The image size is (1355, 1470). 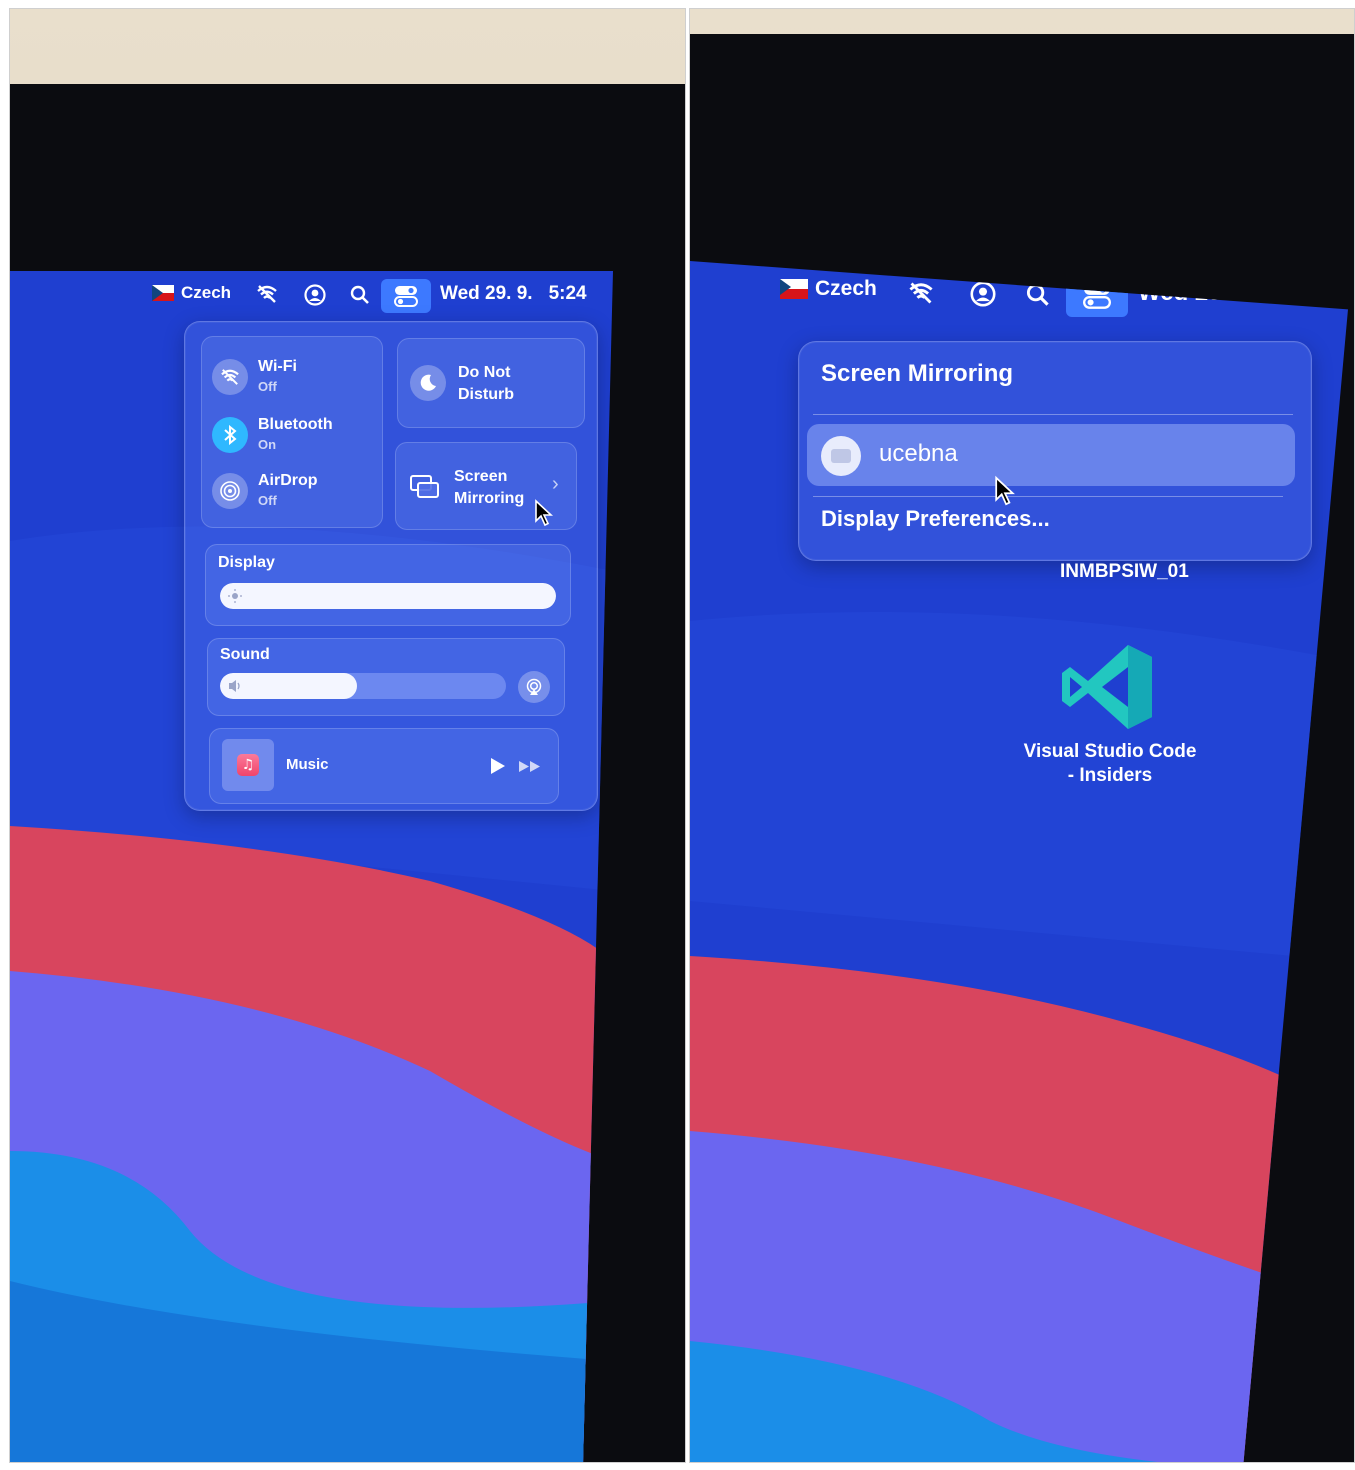 I want to click on vscode-insiders-icon, so click(x=1107, y=687).